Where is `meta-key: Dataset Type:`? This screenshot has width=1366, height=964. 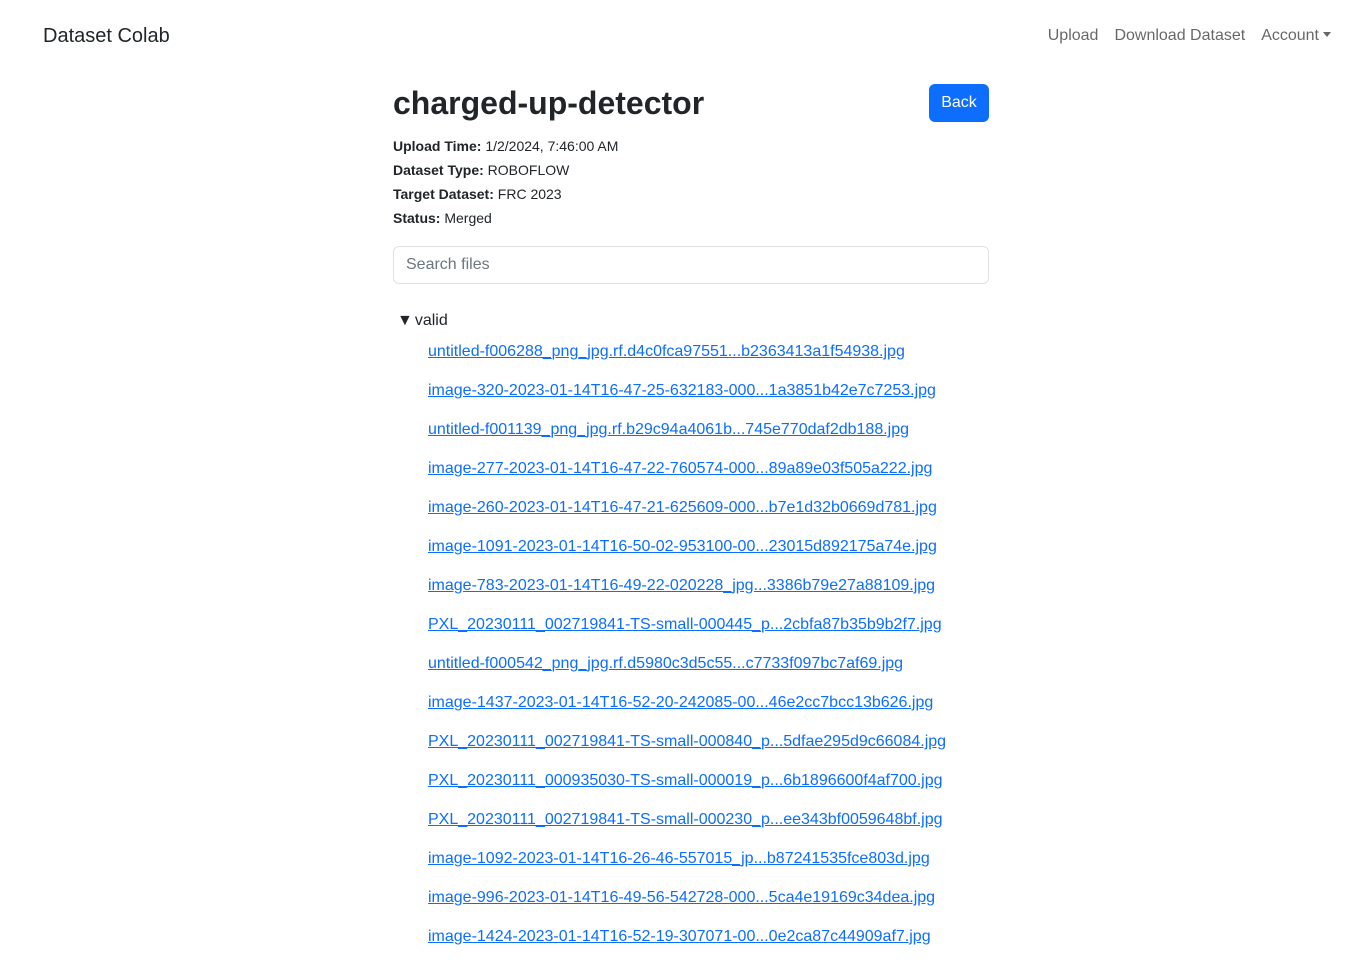
meta-key: Dataset Type: is located at coordinates (438, 170).